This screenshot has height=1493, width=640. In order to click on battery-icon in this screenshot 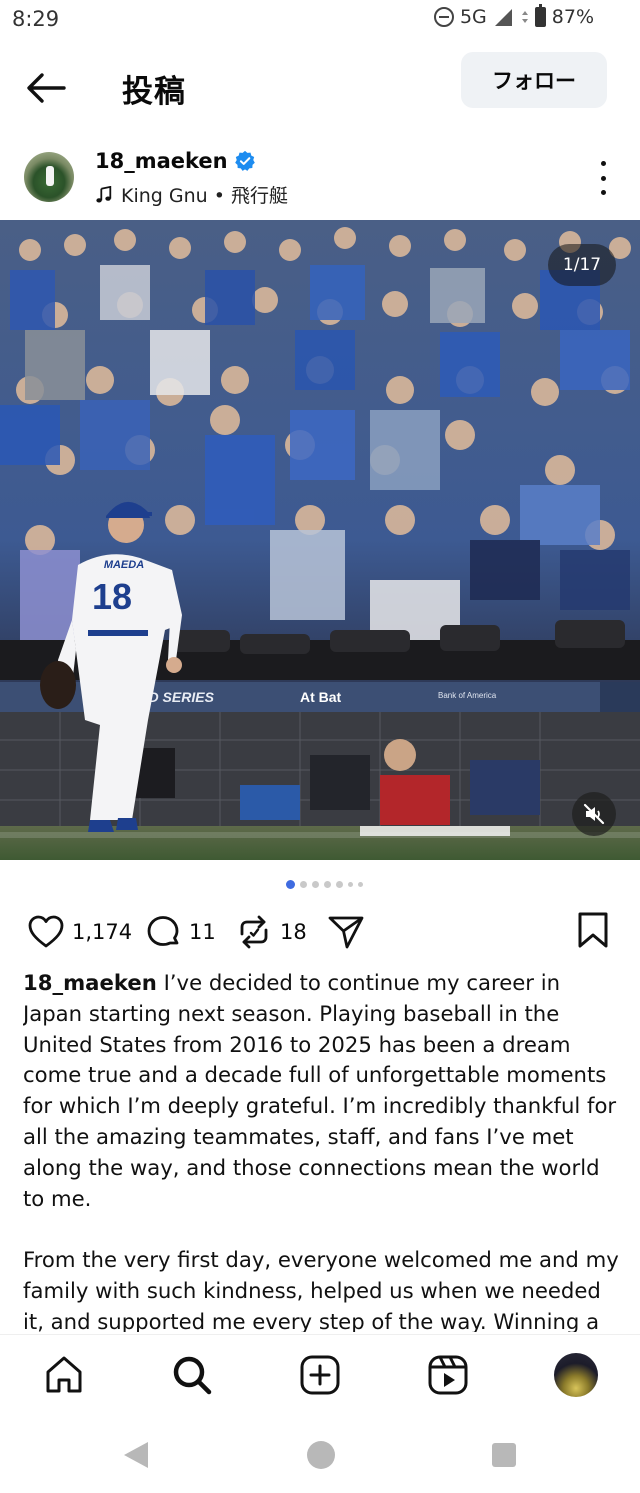, I will do `click(540, 15)`.